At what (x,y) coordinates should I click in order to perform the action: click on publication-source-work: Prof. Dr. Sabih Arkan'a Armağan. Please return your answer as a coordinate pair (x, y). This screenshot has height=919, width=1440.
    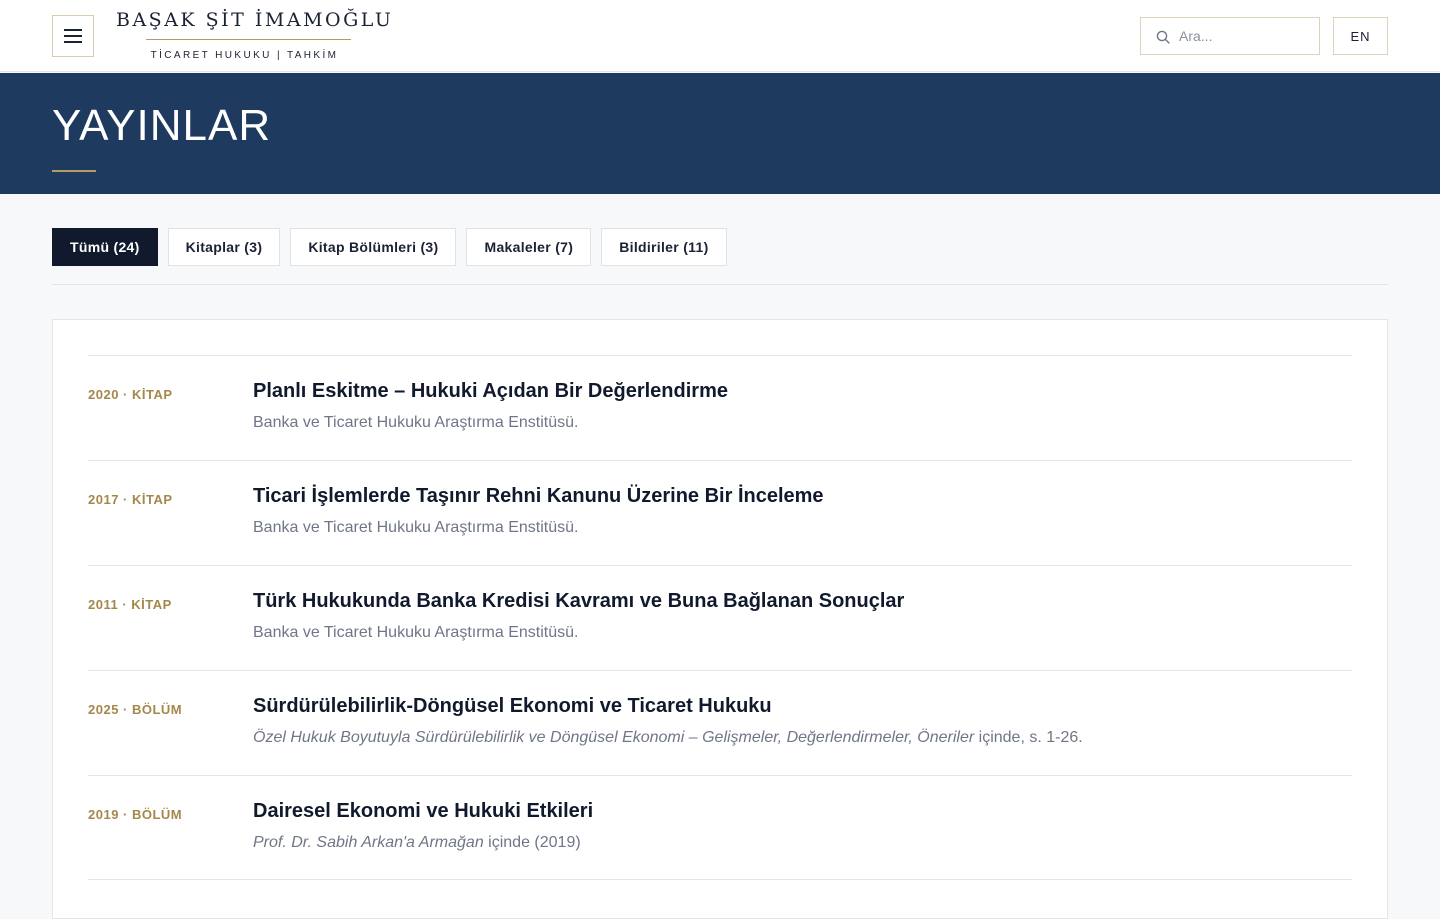
    Looking at the image, I should click on (368, 842).